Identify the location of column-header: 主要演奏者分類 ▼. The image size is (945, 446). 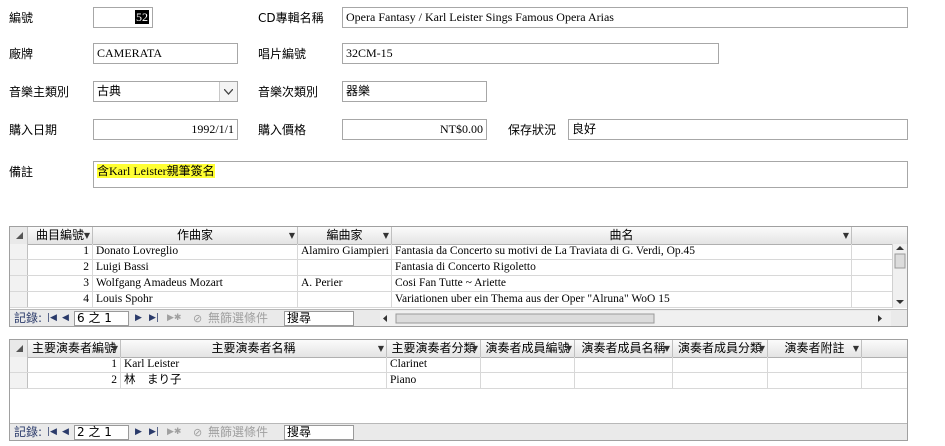
(434, 348).